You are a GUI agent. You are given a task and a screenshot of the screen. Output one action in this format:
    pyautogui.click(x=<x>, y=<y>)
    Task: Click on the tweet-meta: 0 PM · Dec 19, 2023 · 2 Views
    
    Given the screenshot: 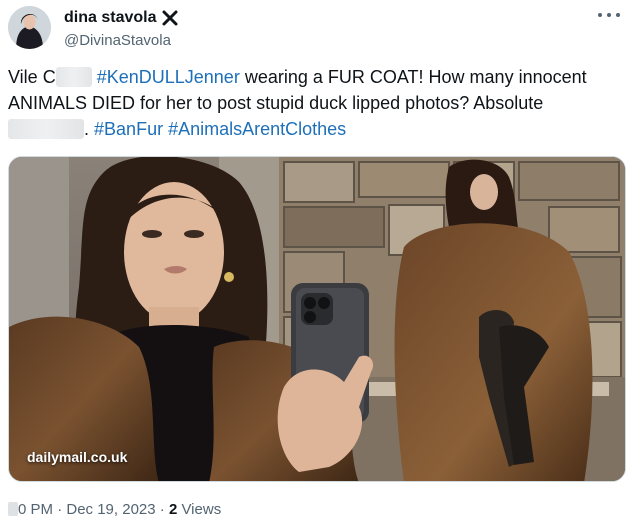 What is the action you would take?
    pyautogui.click(x=114, y=509)
    